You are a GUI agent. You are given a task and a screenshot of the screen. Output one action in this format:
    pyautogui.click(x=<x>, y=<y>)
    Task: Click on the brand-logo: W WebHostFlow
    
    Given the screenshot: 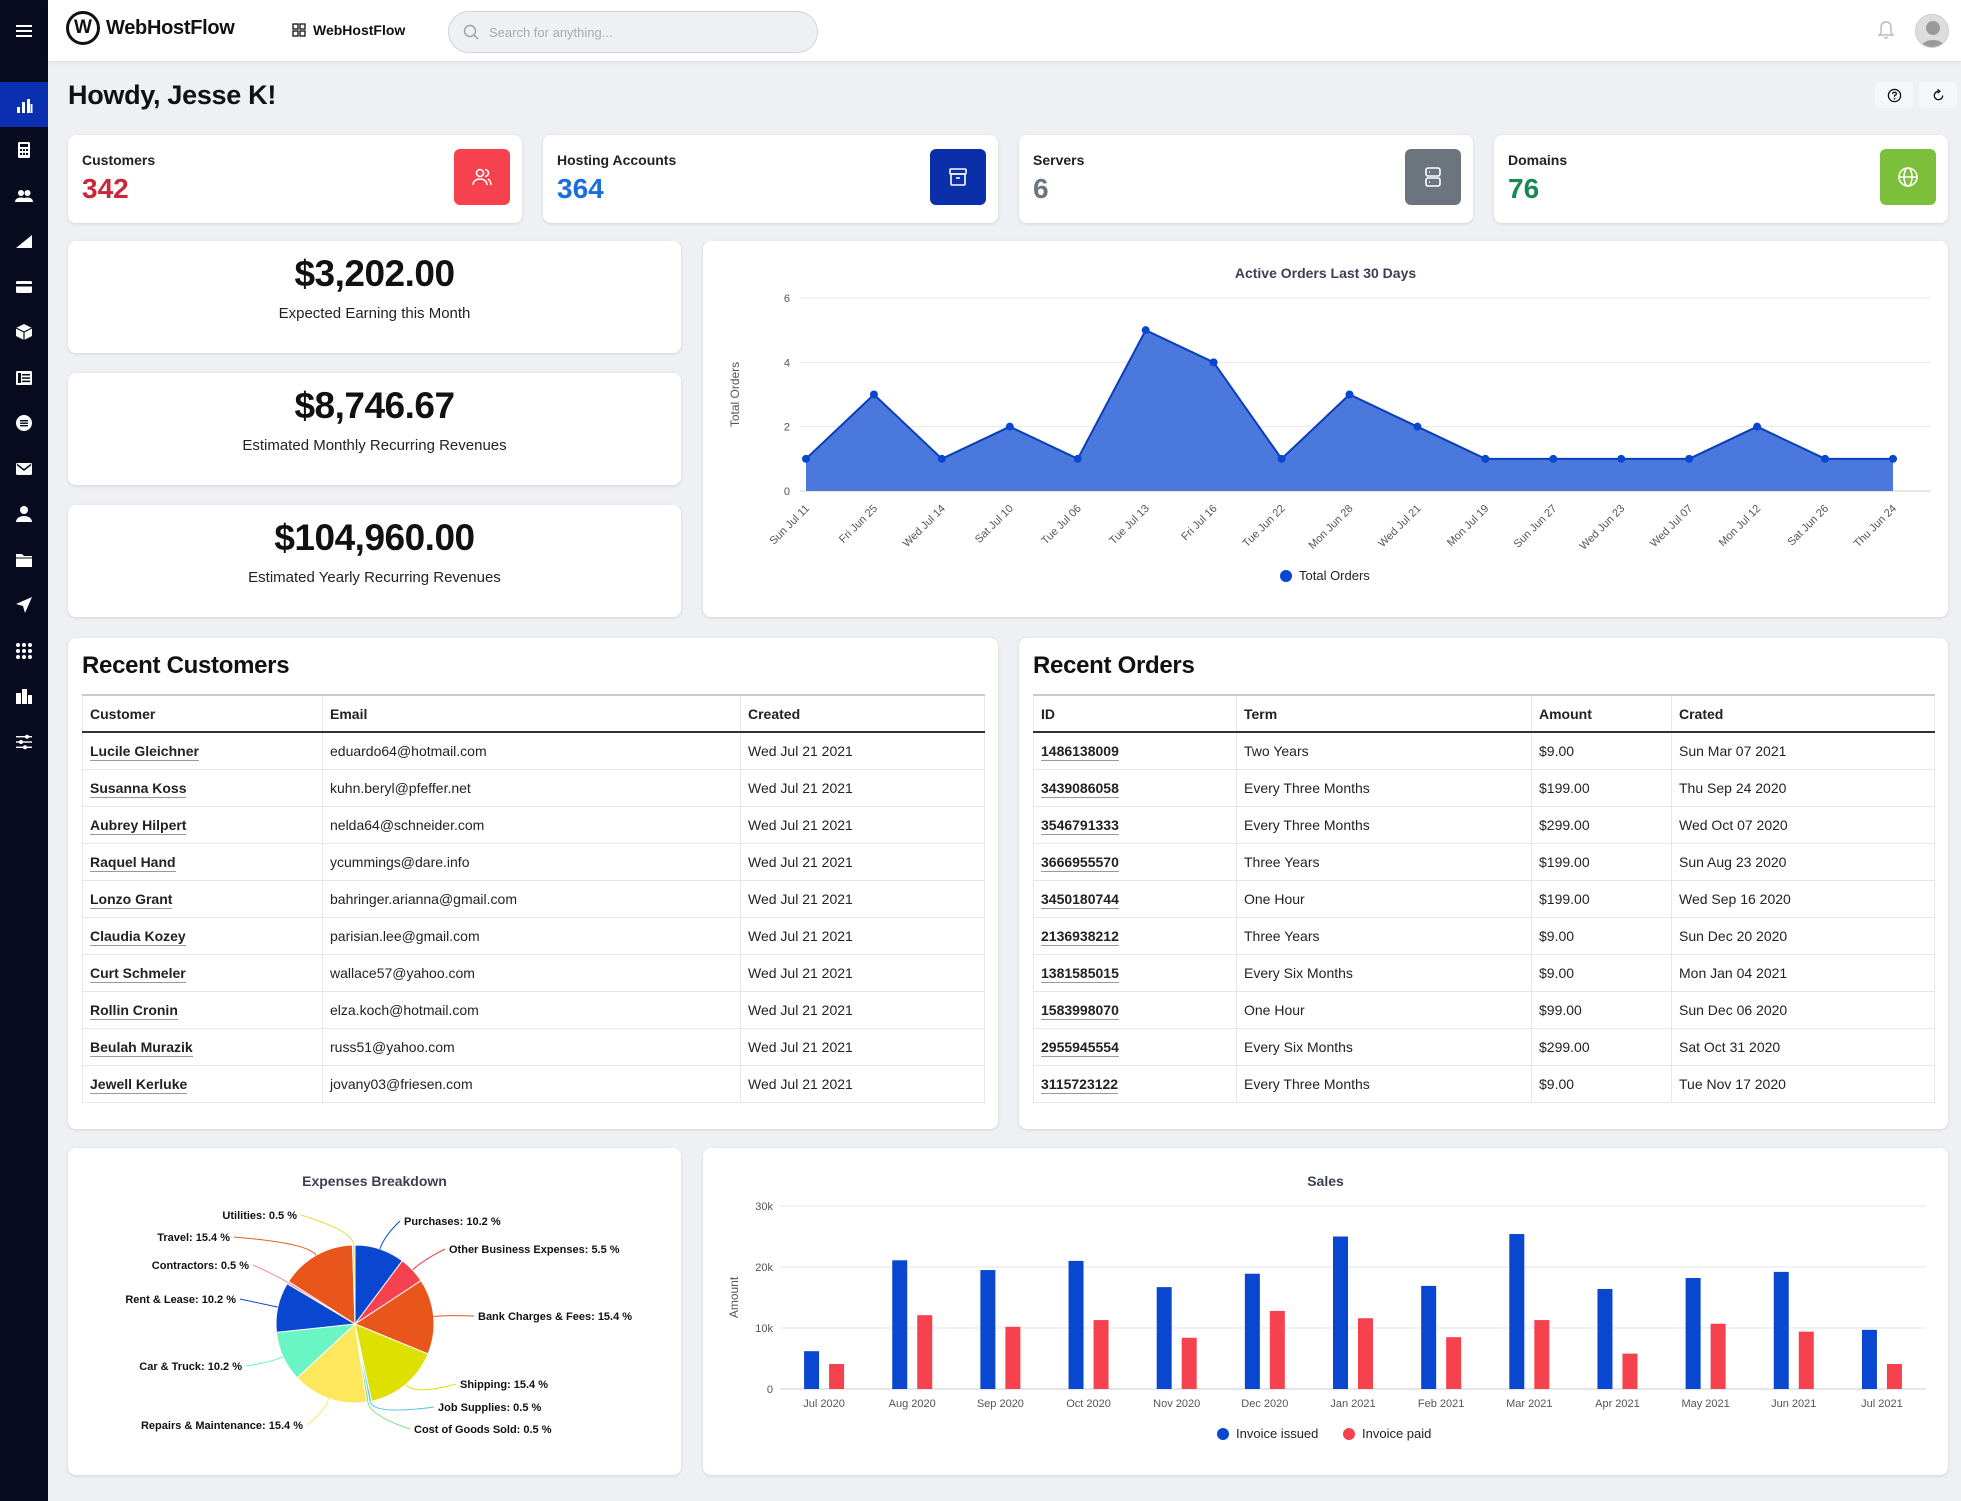 What is the action you would take?
    pyautogui.click(x=150, y=28)
    